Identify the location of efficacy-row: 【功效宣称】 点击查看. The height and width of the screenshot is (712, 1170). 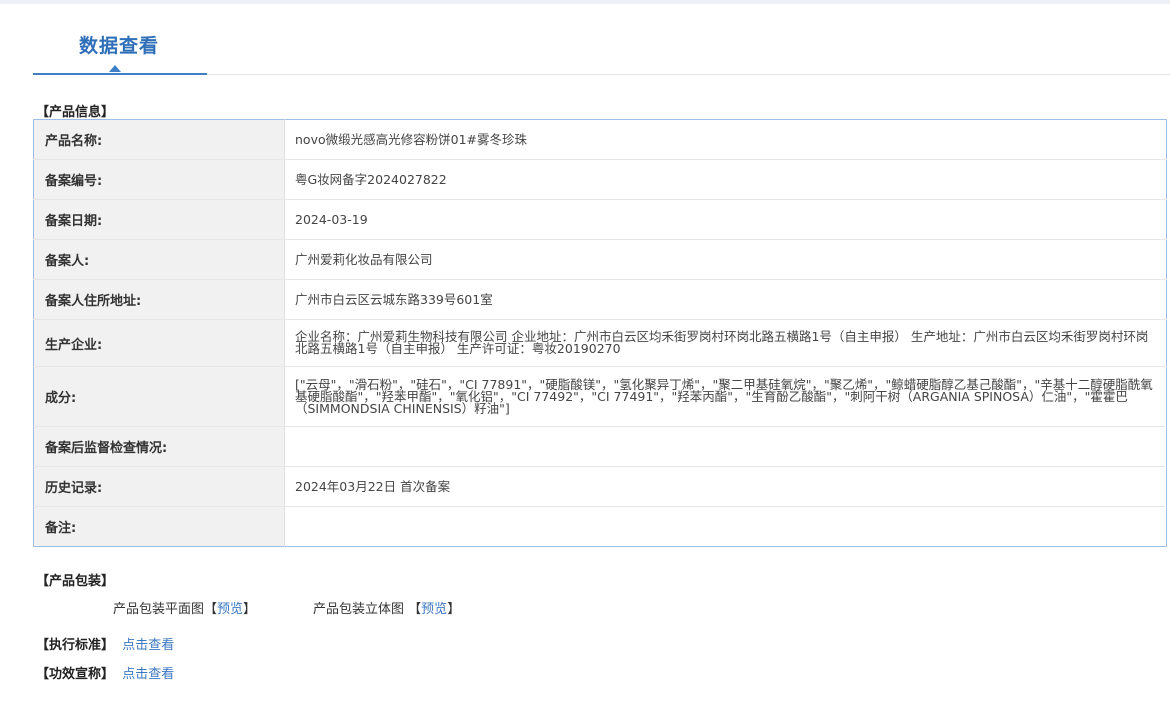
(105, 672).